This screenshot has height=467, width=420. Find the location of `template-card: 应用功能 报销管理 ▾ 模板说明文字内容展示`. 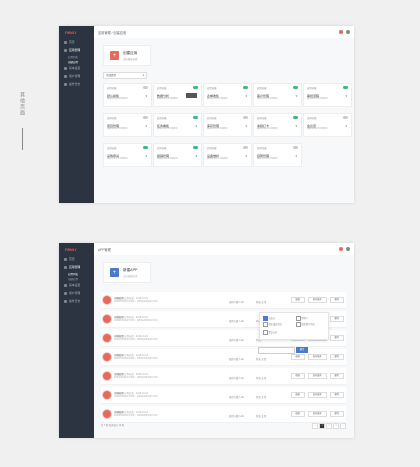

template-card: 应用功能 报销管理 ▾ 模板说明文字内容展示 is located at coordinates (177, 155).